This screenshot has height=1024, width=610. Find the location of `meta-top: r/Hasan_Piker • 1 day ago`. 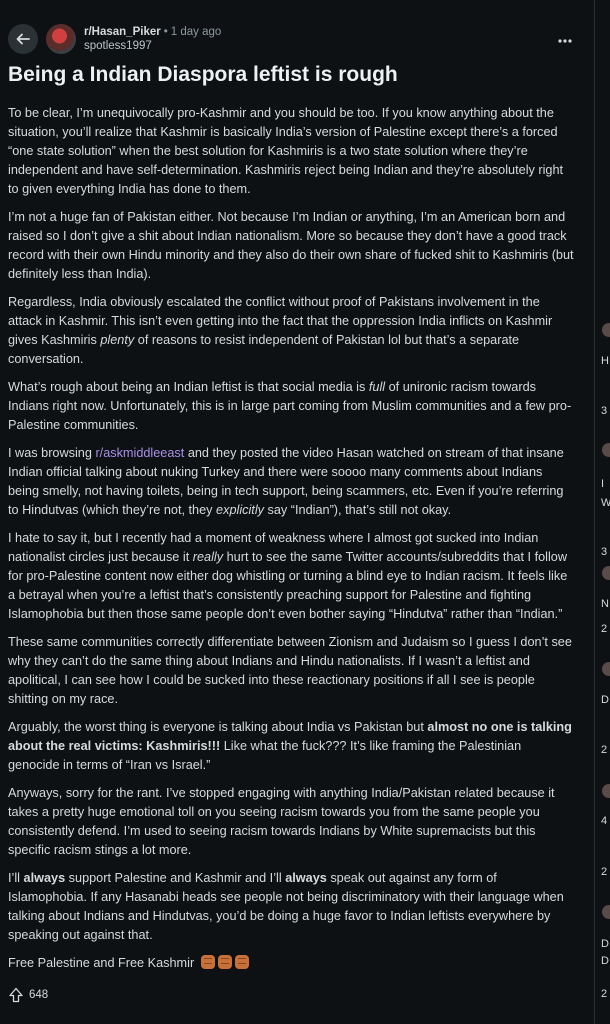

meta-top: r/Hasan_Piker • 1 day ago is located at coordinates (152, 32).